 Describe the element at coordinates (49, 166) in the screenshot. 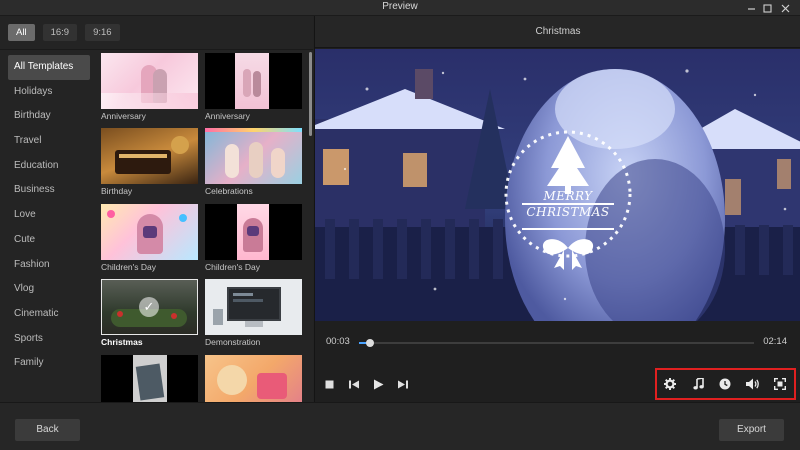

I see `category-education: Education` at that location.